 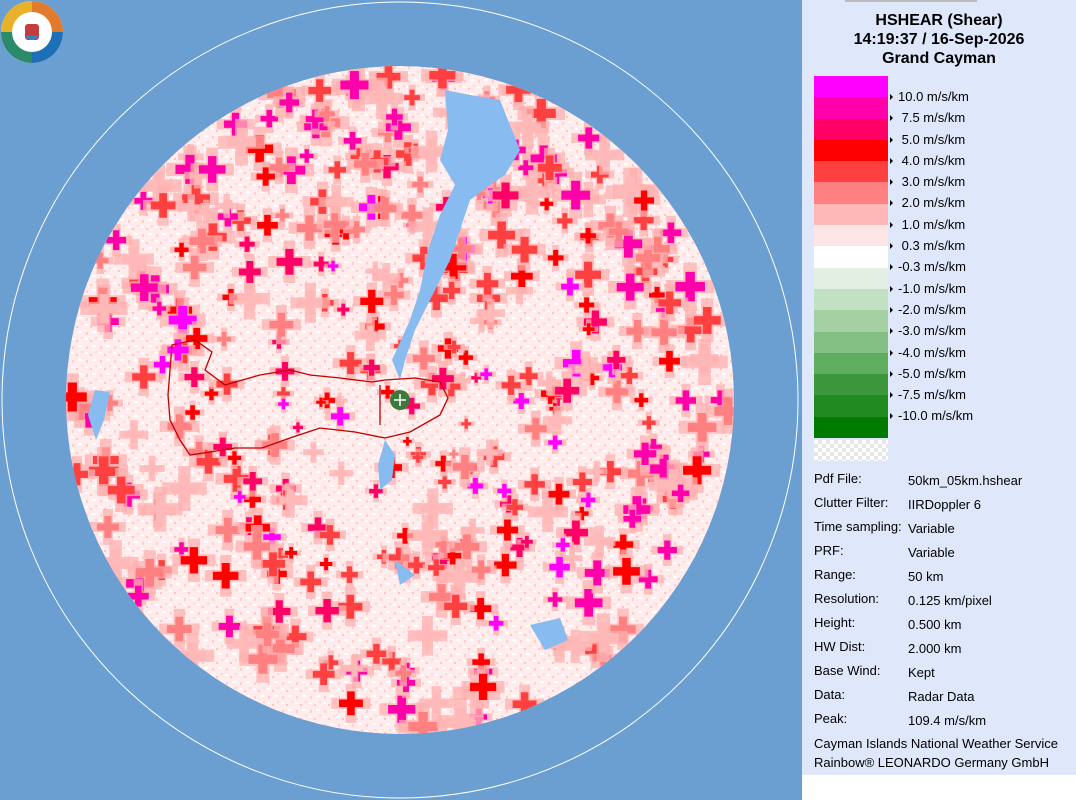 I want to click on info-row: Data: Radar Data, so click(x=944, y=699).